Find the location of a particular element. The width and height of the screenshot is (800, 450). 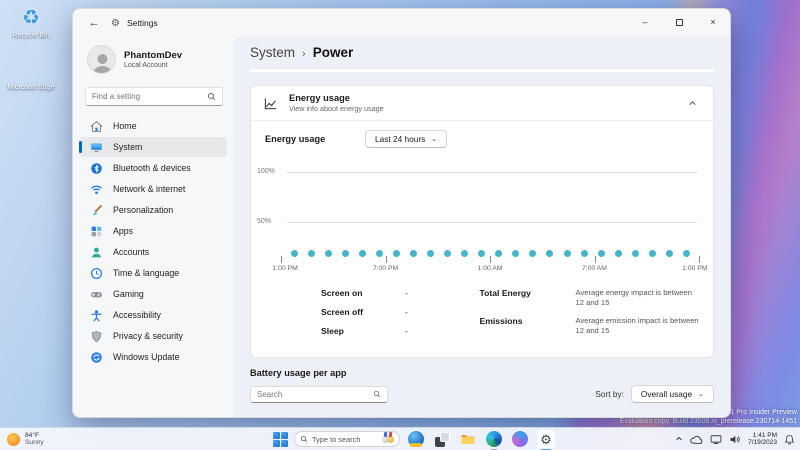

user-account: PhantomDev Local Account is located at coordinates (160, 59).